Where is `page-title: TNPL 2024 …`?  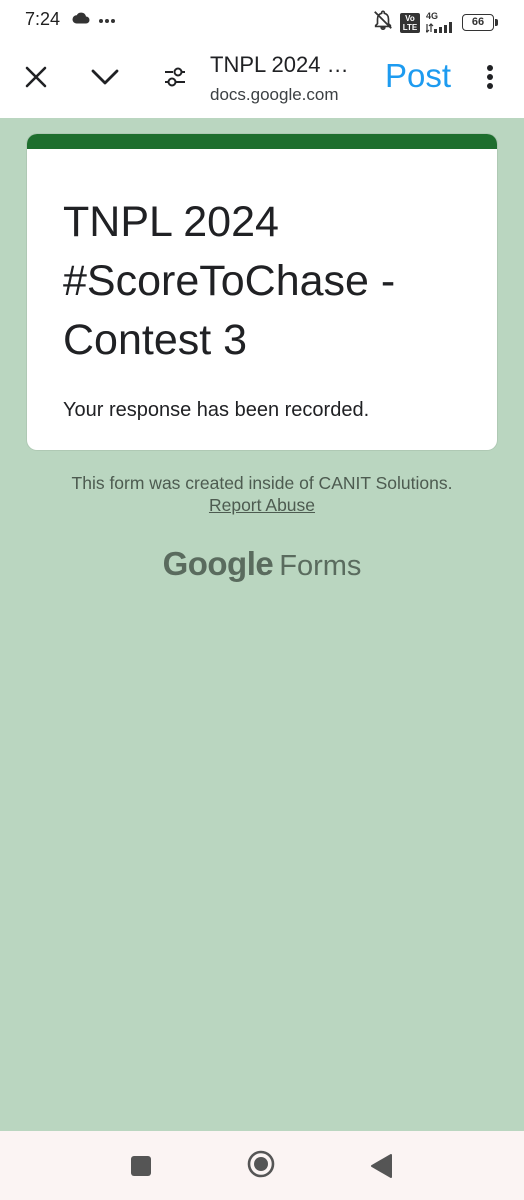
page-title: TNPL 2024 … is located at coordinates (279, 64).